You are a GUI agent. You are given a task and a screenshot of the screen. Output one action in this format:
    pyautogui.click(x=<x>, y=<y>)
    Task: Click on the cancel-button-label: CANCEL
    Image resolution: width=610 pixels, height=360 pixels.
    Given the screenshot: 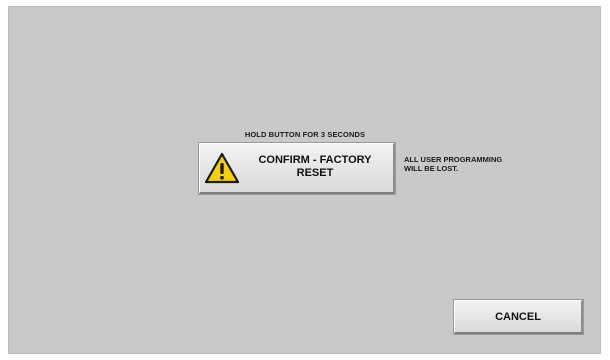 What is the action you would take?
    pyautogui.click(x=518, y=317)
    